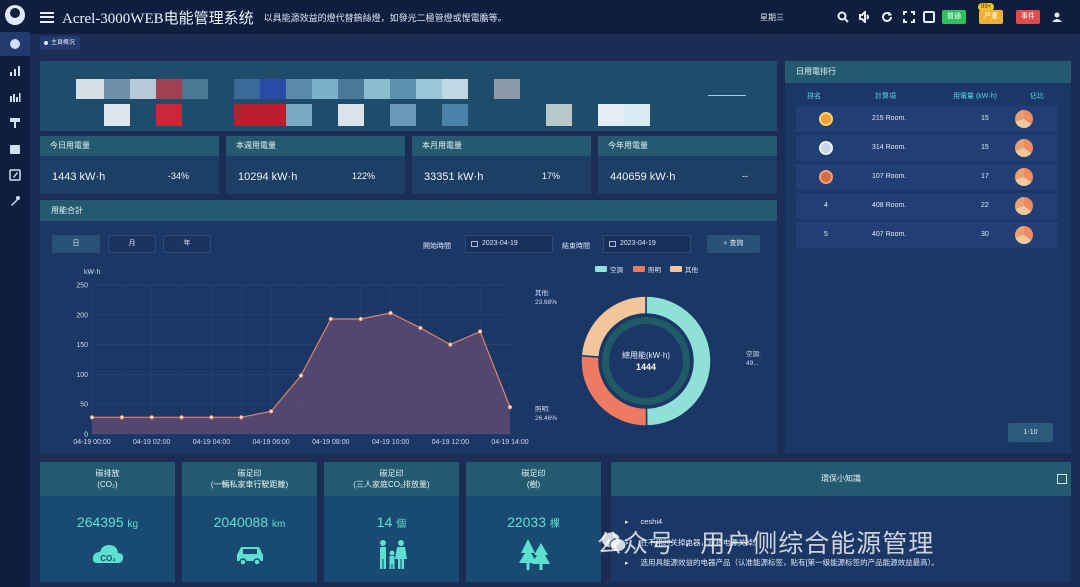 The image size is (1080, 587). What do you see at coordinates (15, 175) in the screenshot?
I see `edit-icon` at bounding box center [15, 175].